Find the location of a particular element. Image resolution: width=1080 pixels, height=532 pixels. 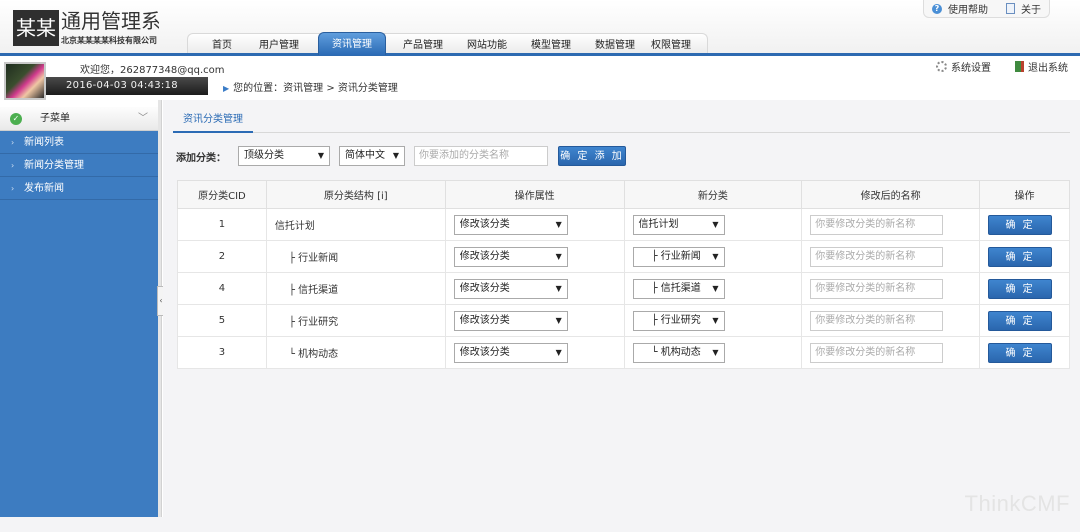

welcome-text: 欢迎您，262877348@qq.com is located at coordinates (152, 70).